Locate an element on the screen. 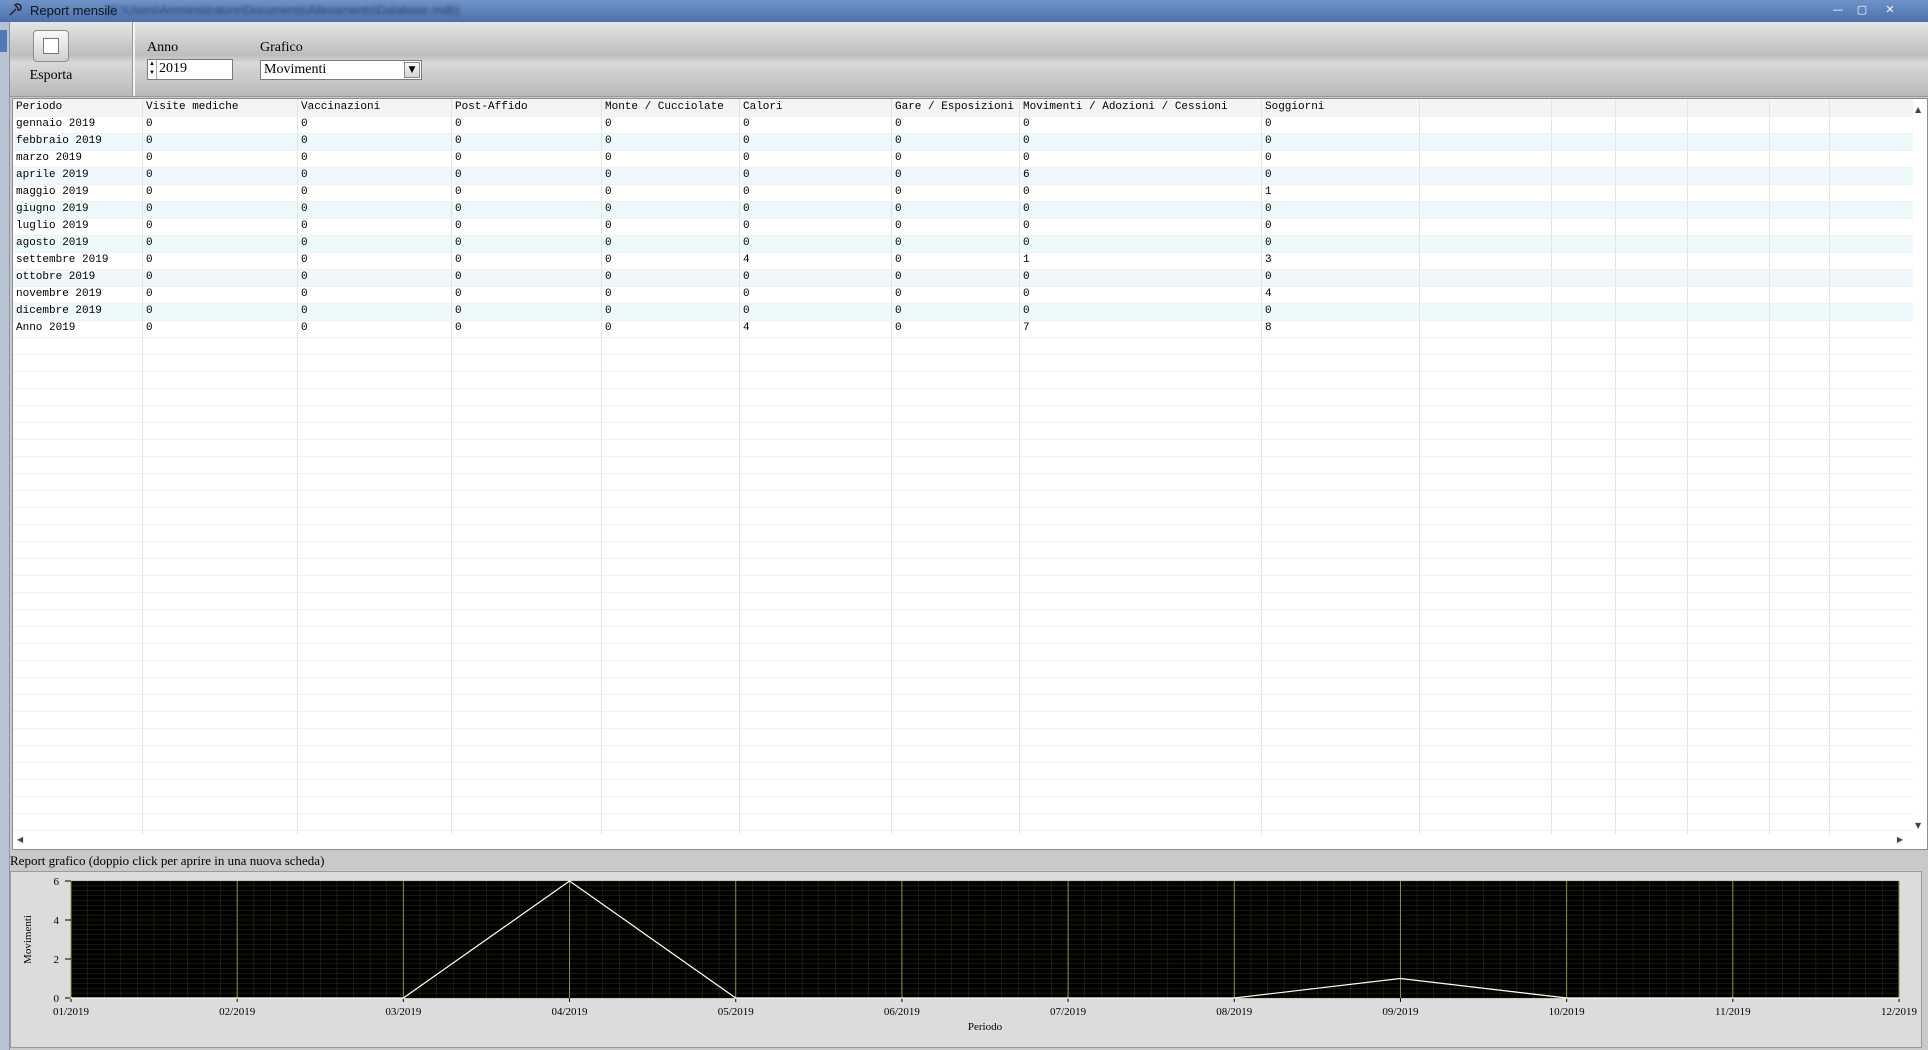  table-row: luglio 2019 0 0 0 0 0 0 0 0 is located at coordinates (963, 226).